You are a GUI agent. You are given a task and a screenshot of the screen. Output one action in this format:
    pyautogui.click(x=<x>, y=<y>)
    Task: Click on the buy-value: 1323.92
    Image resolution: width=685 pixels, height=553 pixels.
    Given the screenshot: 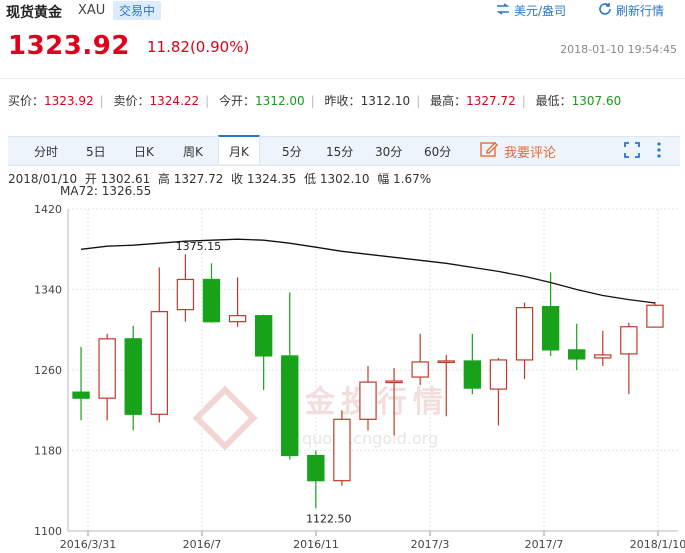 What is the action you would take?
    pyautogui.click(x=69, y=101)
    